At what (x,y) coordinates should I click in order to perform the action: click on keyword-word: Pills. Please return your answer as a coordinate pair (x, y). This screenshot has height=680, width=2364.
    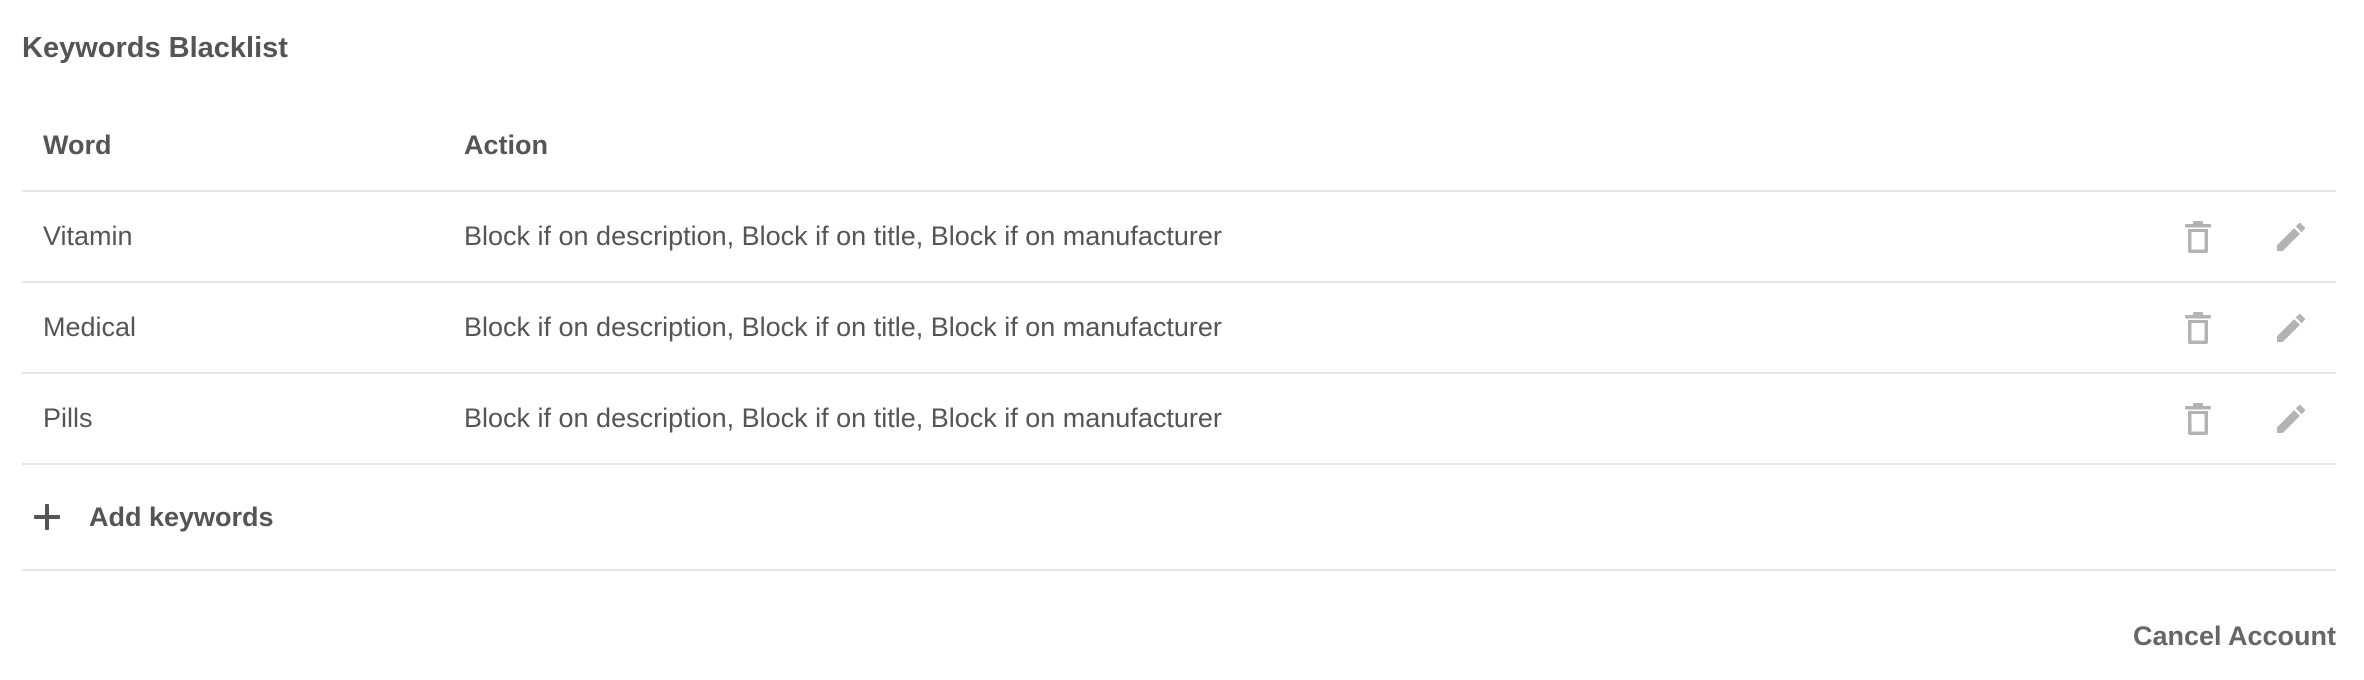
    Looking at the image, I should click on (68, 418).